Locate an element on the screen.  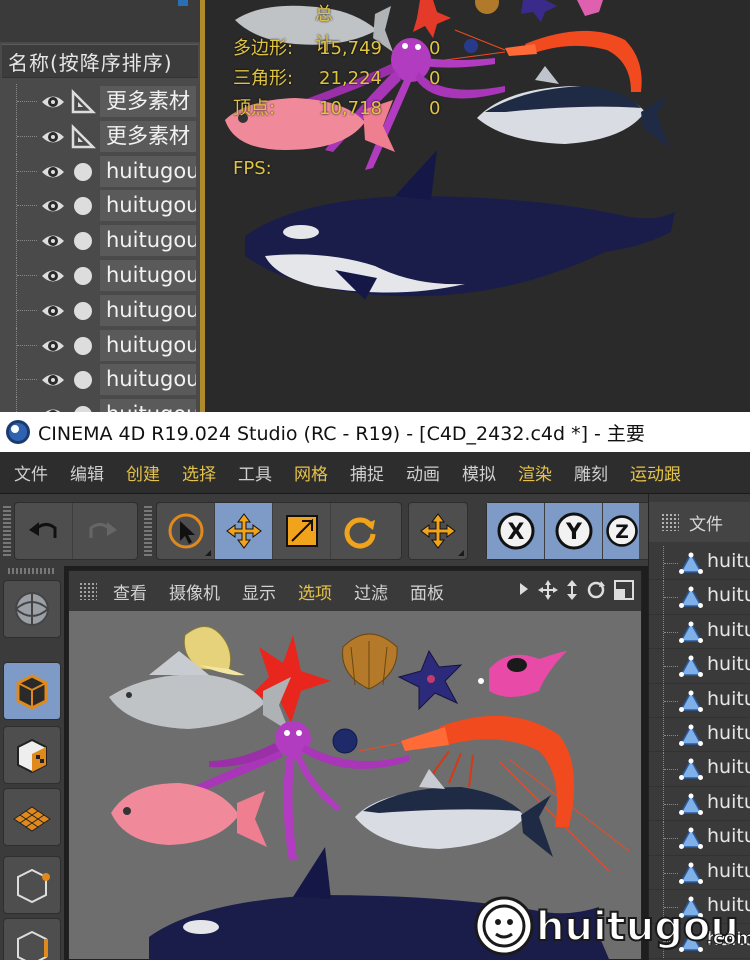
menu-item: 捕捉 is located at coordinates (367, 472).